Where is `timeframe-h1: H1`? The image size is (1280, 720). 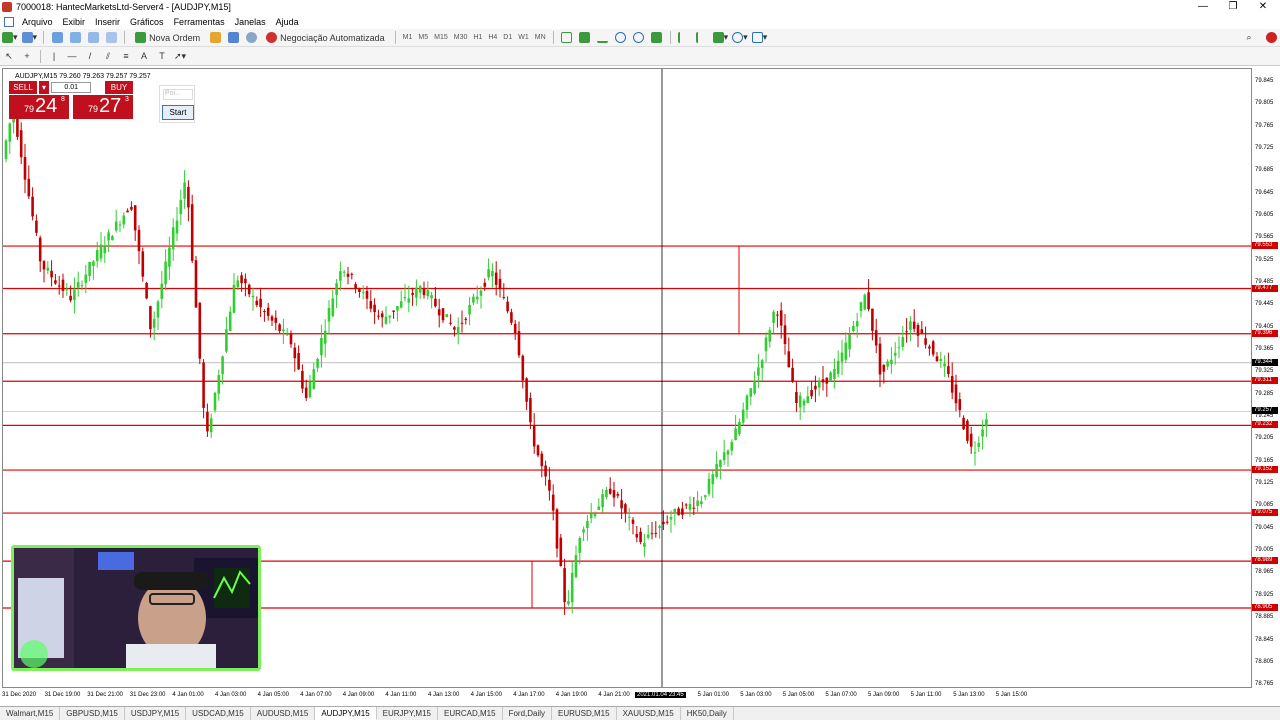
timeframe-h1: H1 is located at coordinates (477, 37).